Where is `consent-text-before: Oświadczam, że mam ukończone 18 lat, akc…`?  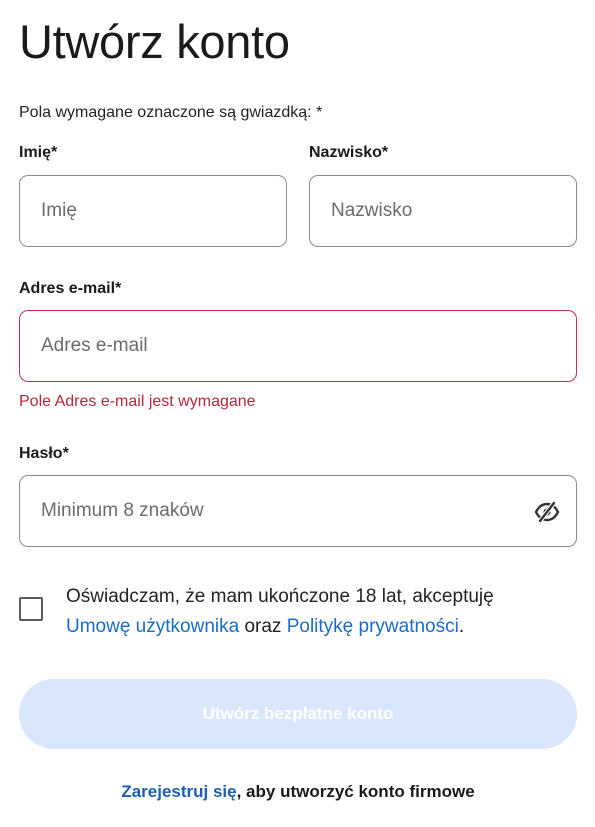 consent-text-before: Oświadczam, że mam ukończone 18 lat, akc… is located at coordinates (280, 596).